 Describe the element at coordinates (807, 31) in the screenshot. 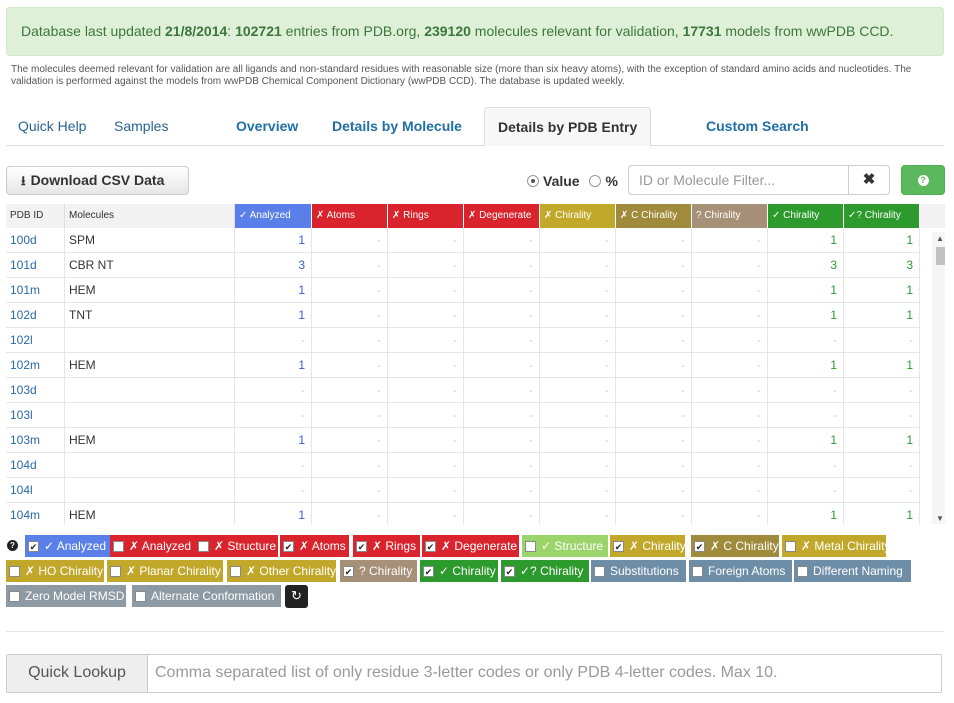

I see `models-text: models from wwPDB CCD.` at that location.